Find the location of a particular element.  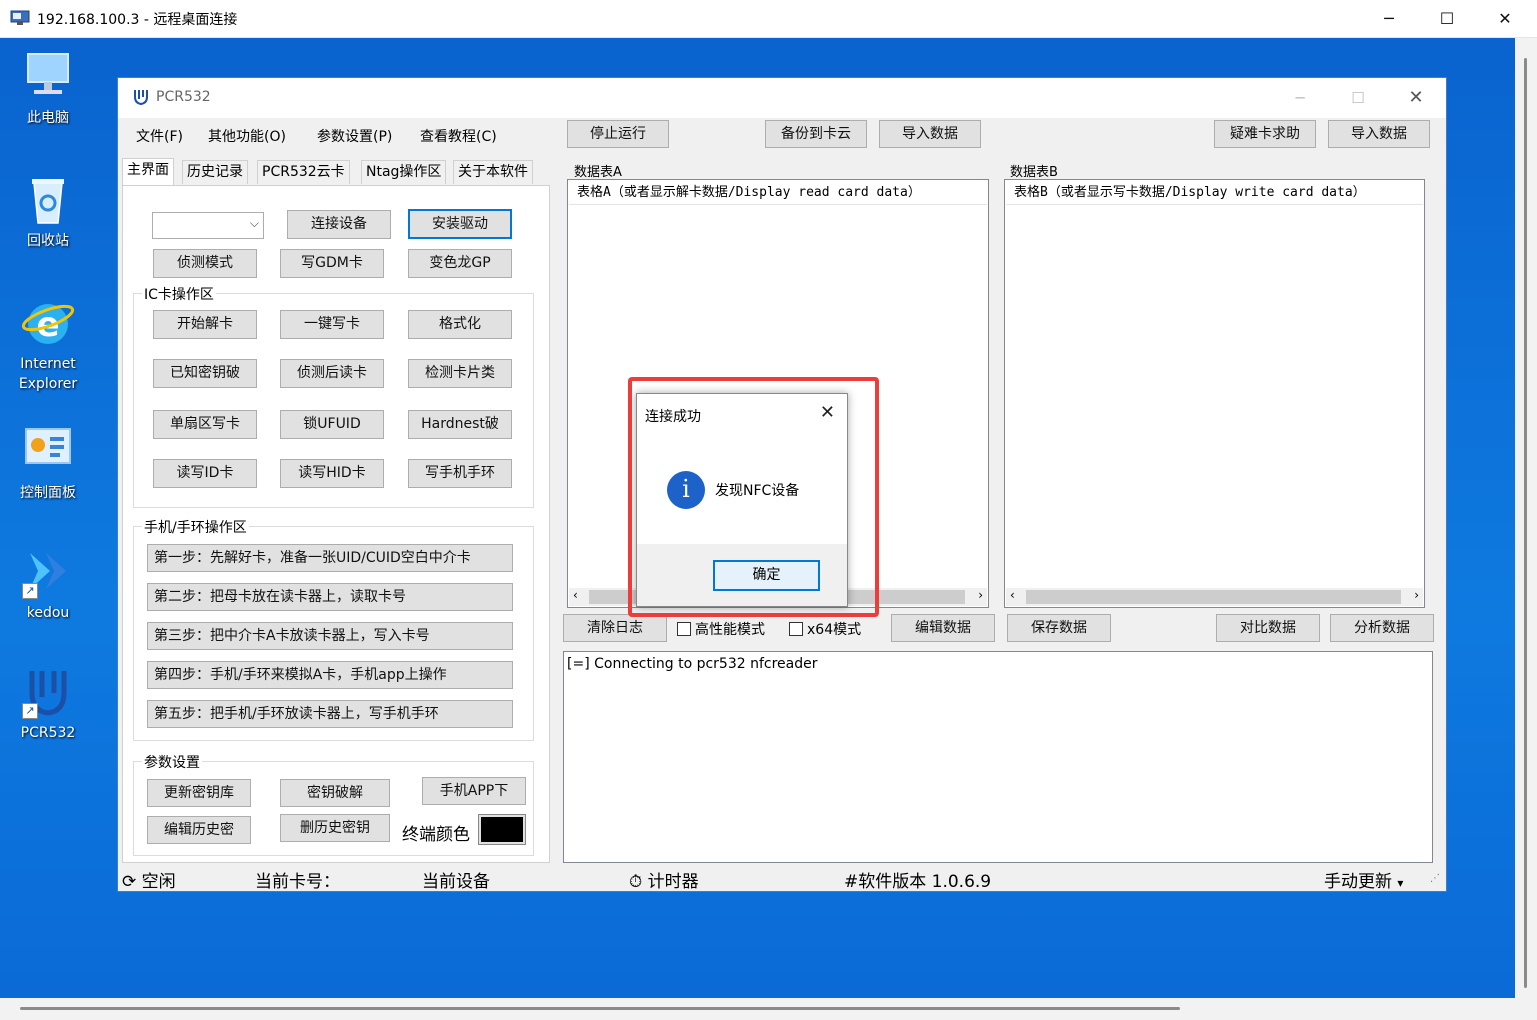

tab-history: 历史记录 is located at coordinates (215, 172).